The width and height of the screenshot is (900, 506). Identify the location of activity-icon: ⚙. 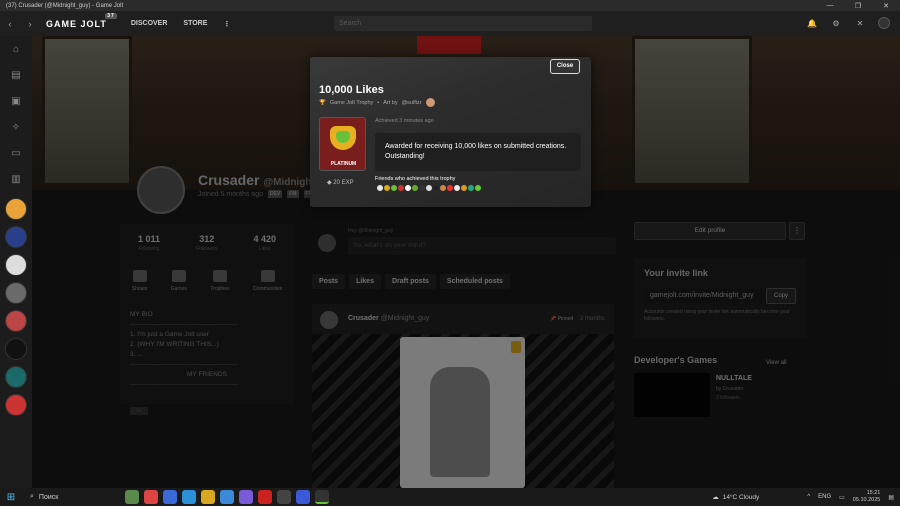
(836, 23).